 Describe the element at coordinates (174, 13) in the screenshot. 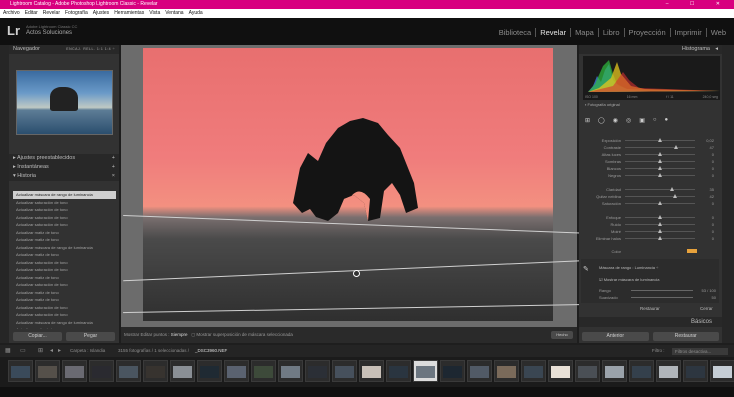

I see `menu-item: Ventana` at that location.